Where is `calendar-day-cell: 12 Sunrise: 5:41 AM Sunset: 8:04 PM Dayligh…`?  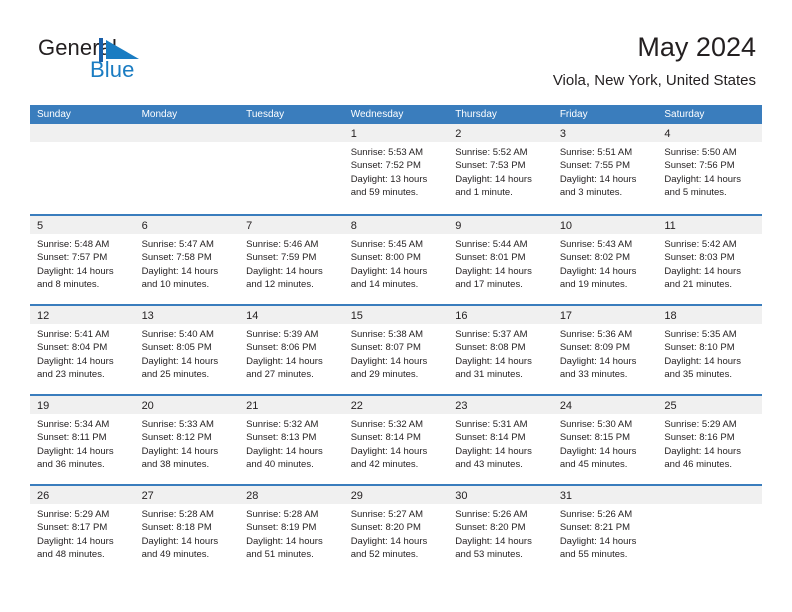 calendar-day-cell: 12 Sunrise: 5:41 AM Sunset: 8:04 PM Dayligh… is located at coordinates (82, 350).